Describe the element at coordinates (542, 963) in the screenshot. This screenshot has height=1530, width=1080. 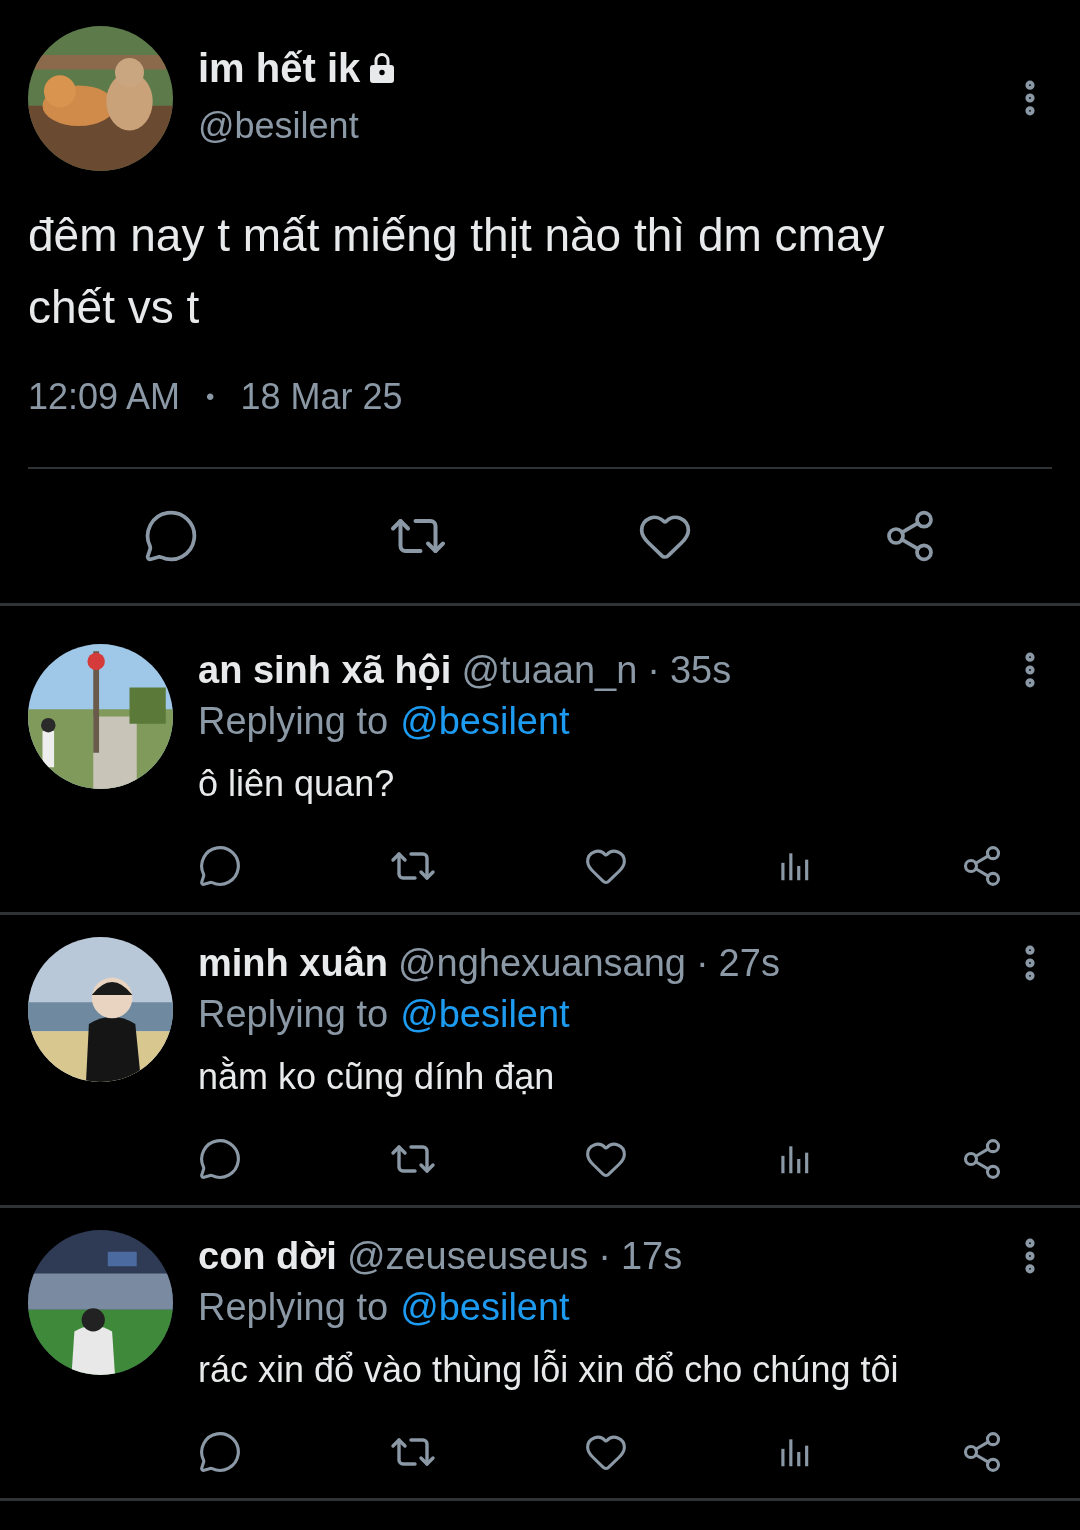
I see `username: @nghexuansang` at that location.